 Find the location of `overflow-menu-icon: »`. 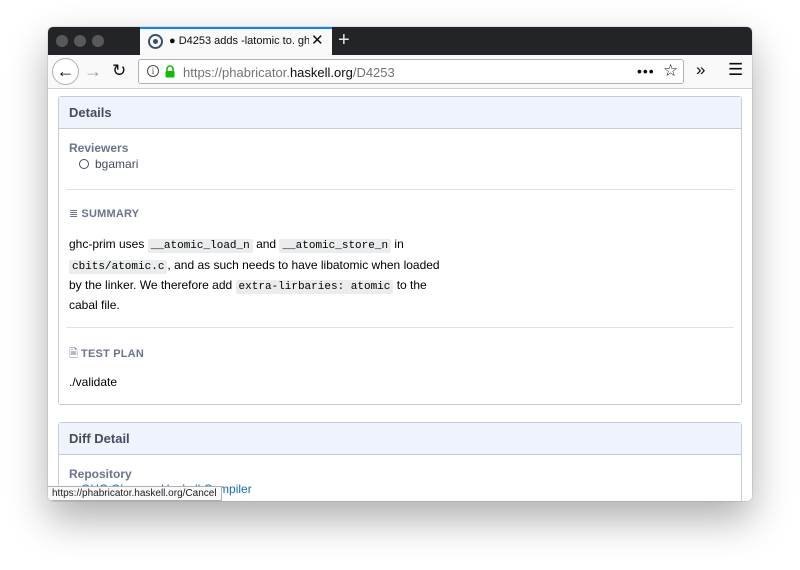

overflow-menu-icon: » is located at coordinates (700, 70).